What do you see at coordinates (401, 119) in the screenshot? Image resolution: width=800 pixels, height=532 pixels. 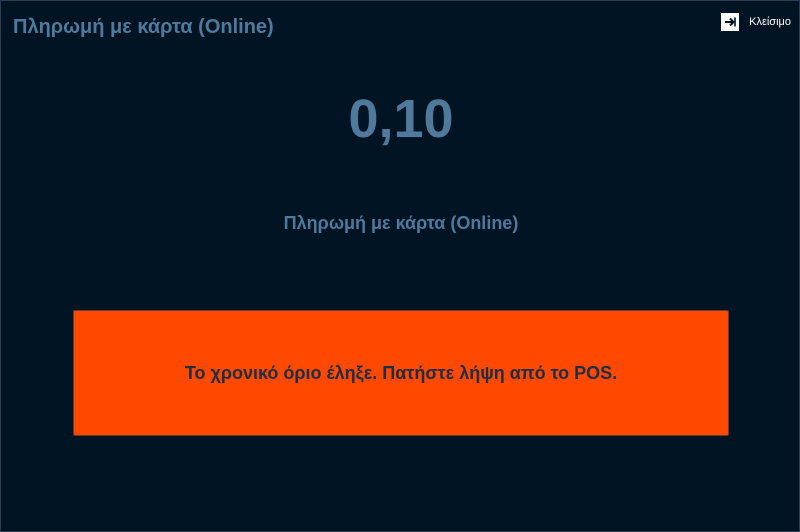 I see `payment-amount: 0,10` at bounding box center [401, 119].